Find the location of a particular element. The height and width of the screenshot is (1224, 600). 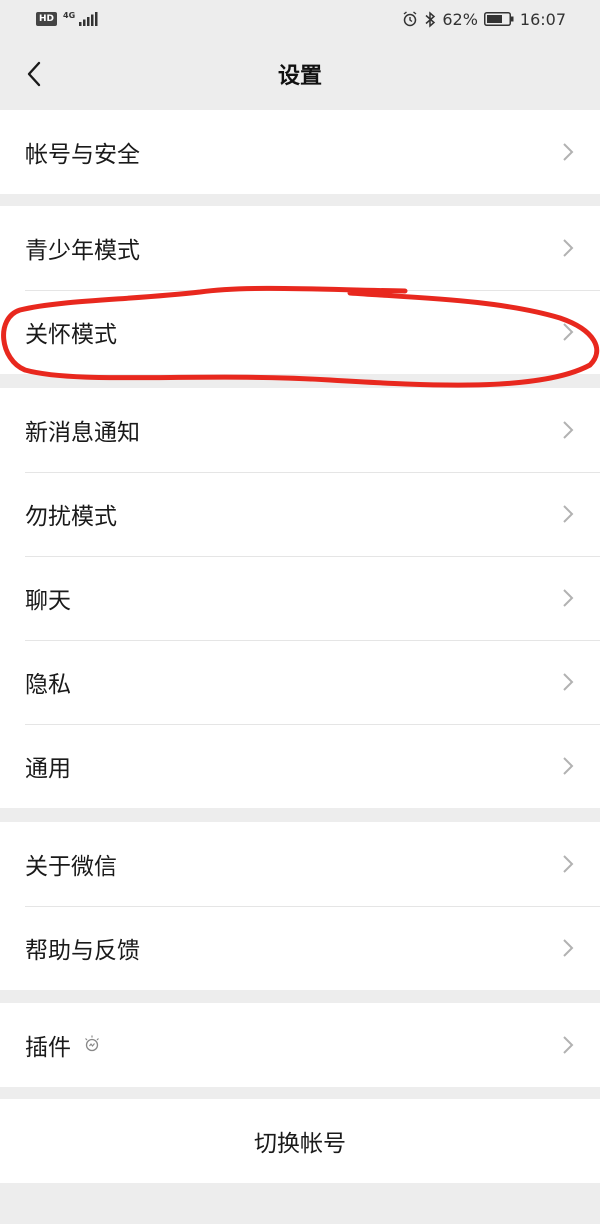

settings-item-privacy: 隐私 is located at coordinates (300, 682).